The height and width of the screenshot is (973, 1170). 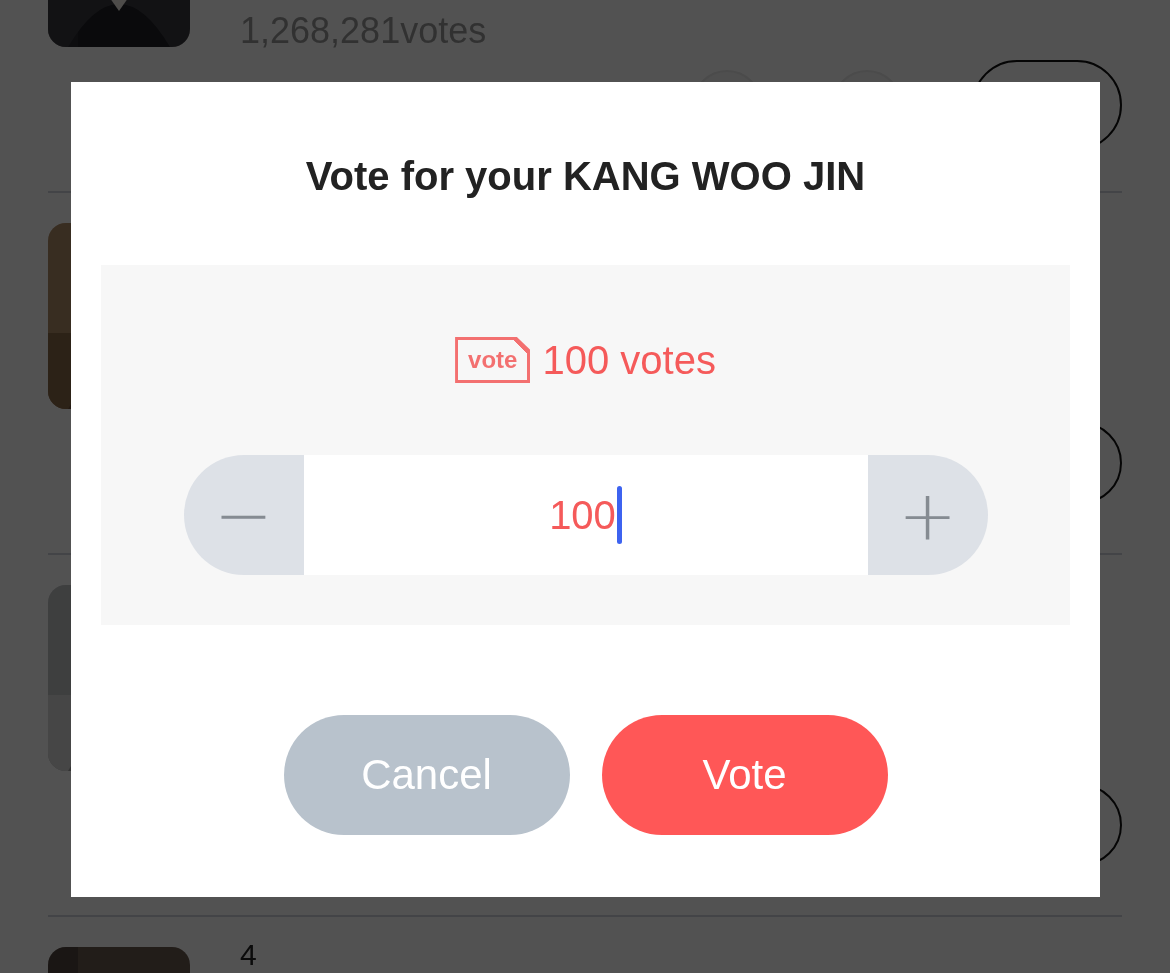 What do you see at coordinates (249, 955) in the screenshot?
I see `rank-number: 4` at bounding box center [249, 955].